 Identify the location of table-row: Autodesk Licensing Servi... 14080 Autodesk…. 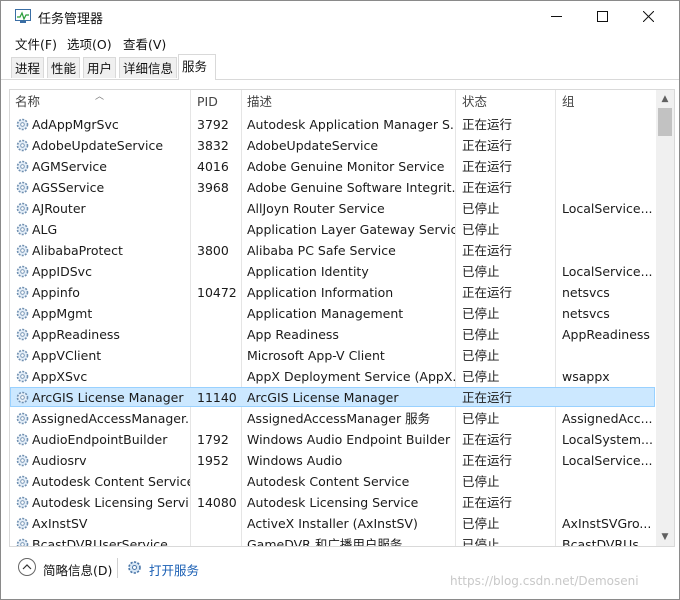
(333, 502).